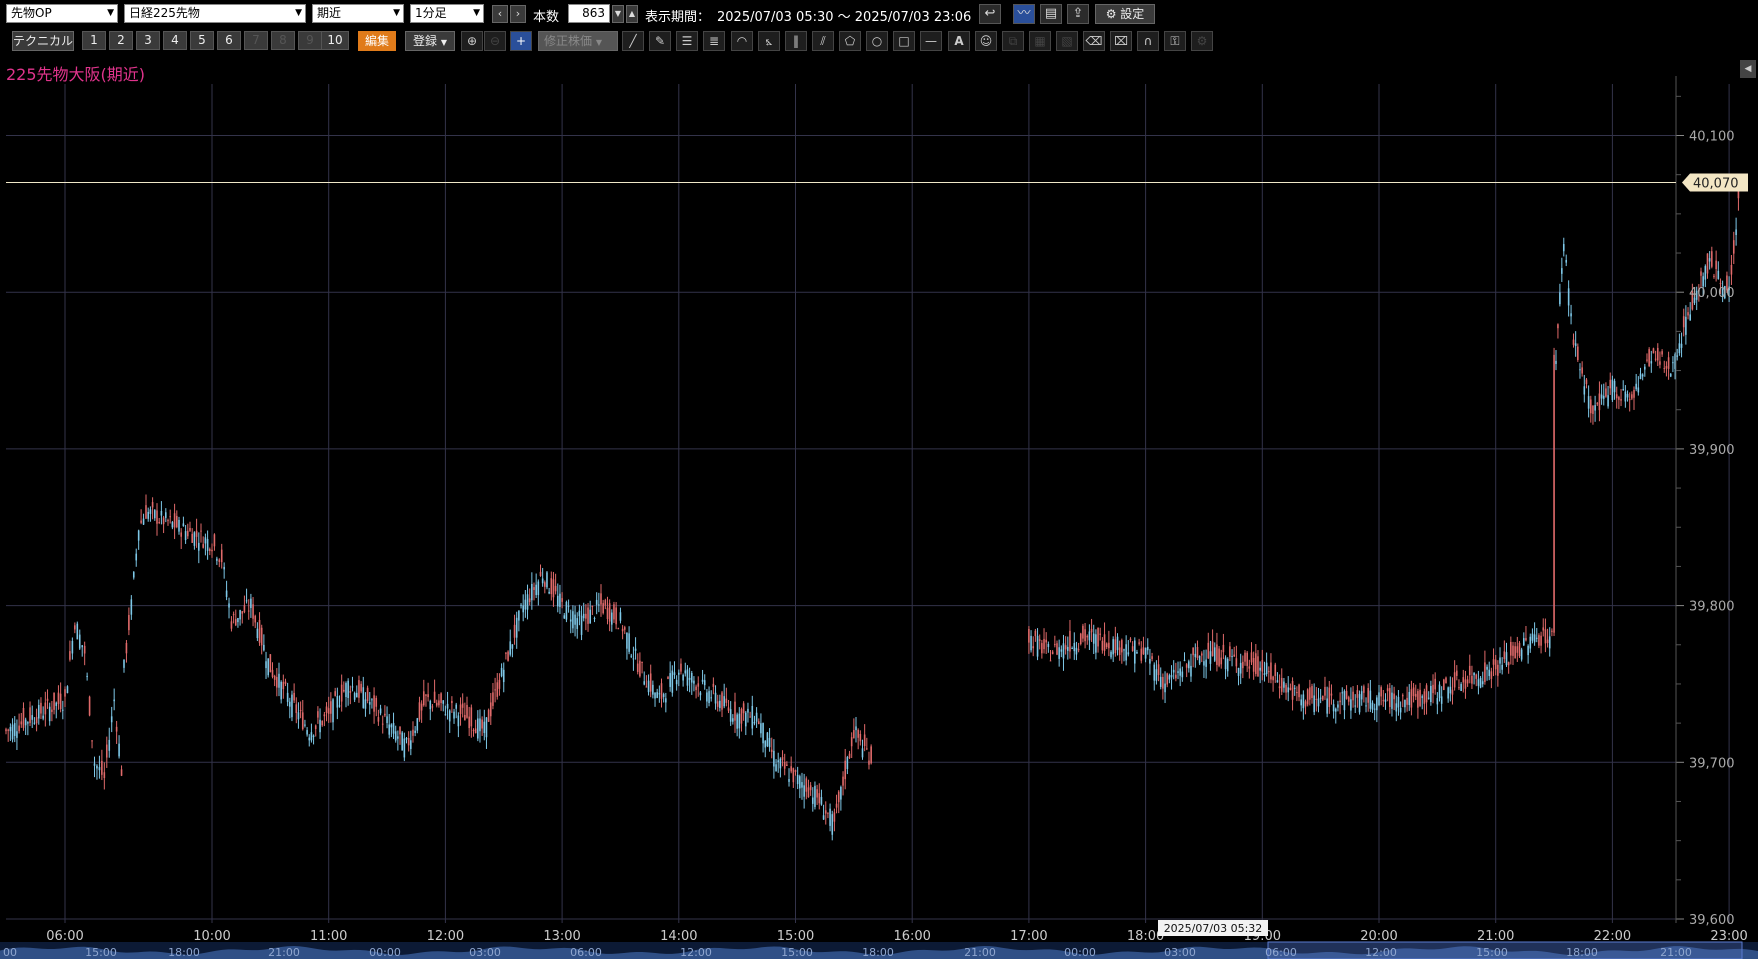 The height and width of the screenshot is (959, 1758). What do you see at coordinates (94, 40) in the screenshot?
I see `preset-button-1: 1` at bounding box center [94, 40].